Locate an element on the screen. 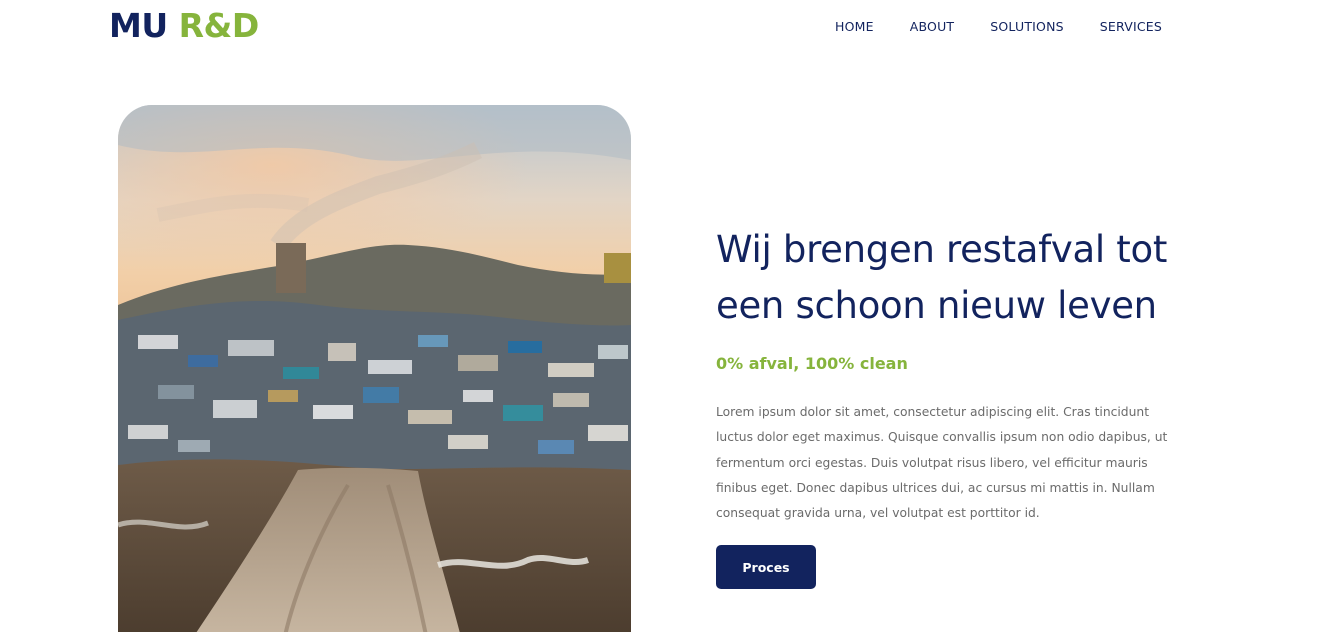 The height and width of the screenshot is (632, 1323). hero-tagline: 0% afval, 100% clean is located at coordinates (812, 363).